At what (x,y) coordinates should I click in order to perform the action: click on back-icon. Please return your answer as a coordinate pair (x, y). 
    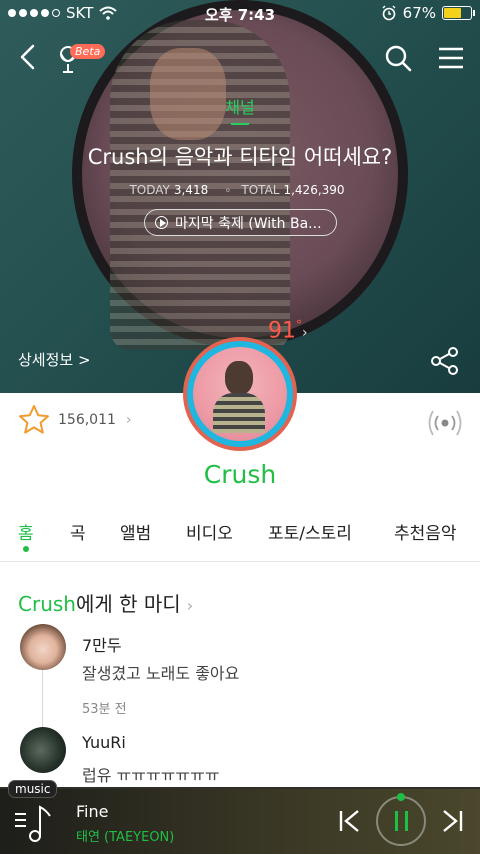
    Looking at the image, I should click on (29, 57).